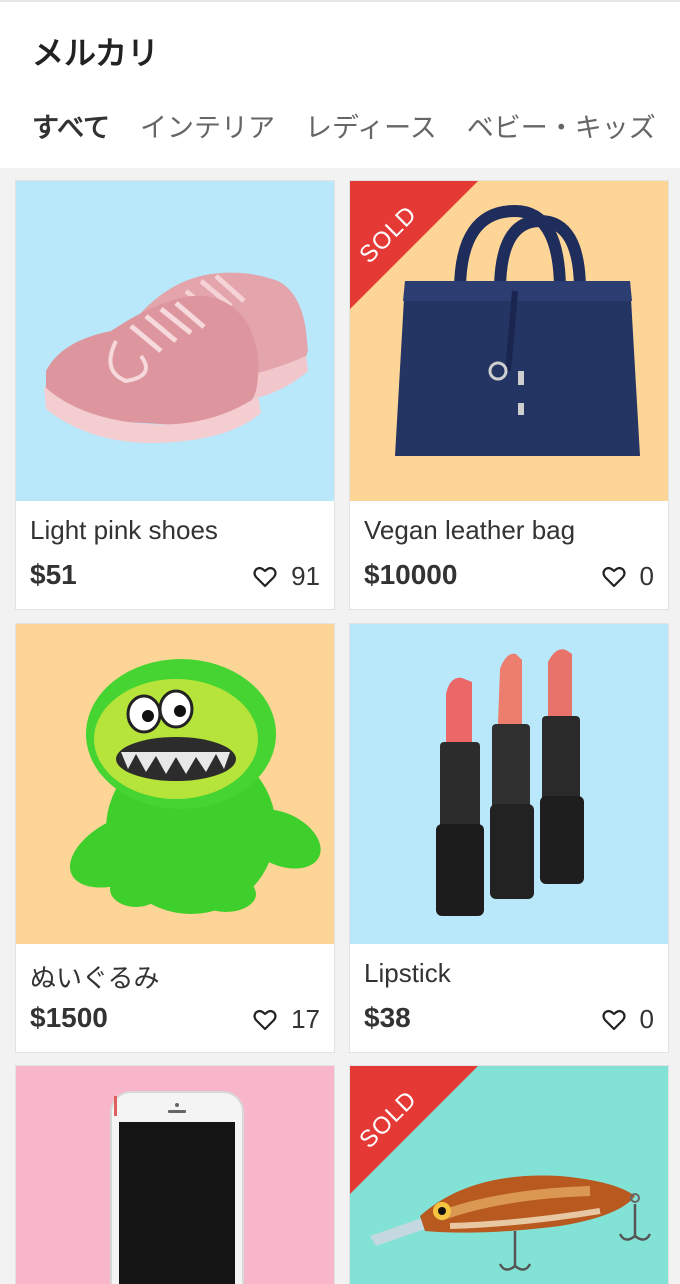  I want to click on item-price: $1500, so click(69, 1017).